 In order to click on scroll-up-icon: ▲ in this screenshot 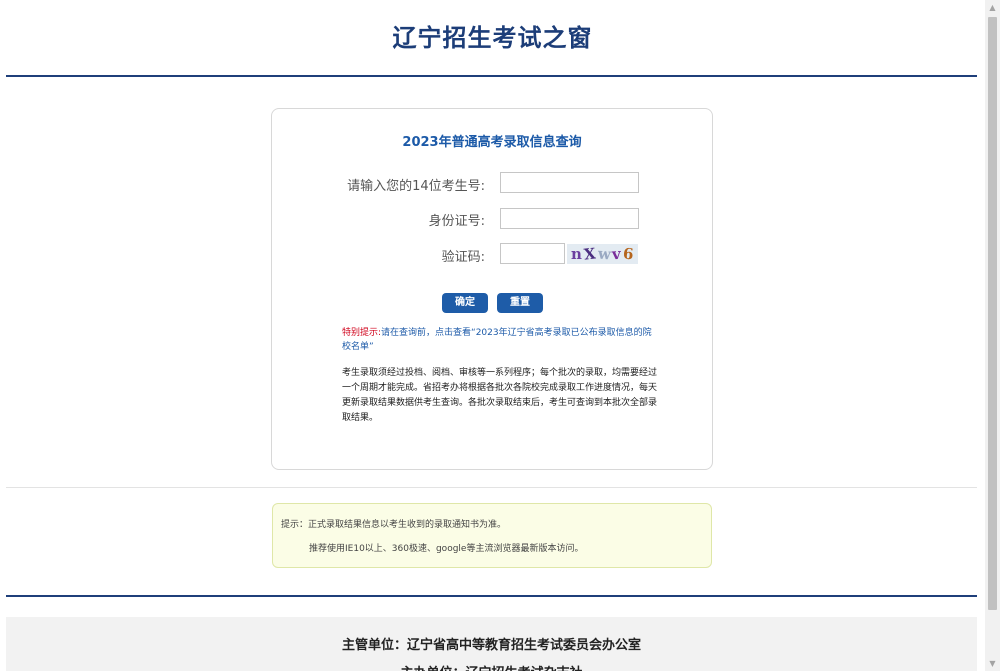, I will do `click(992, 7)`.